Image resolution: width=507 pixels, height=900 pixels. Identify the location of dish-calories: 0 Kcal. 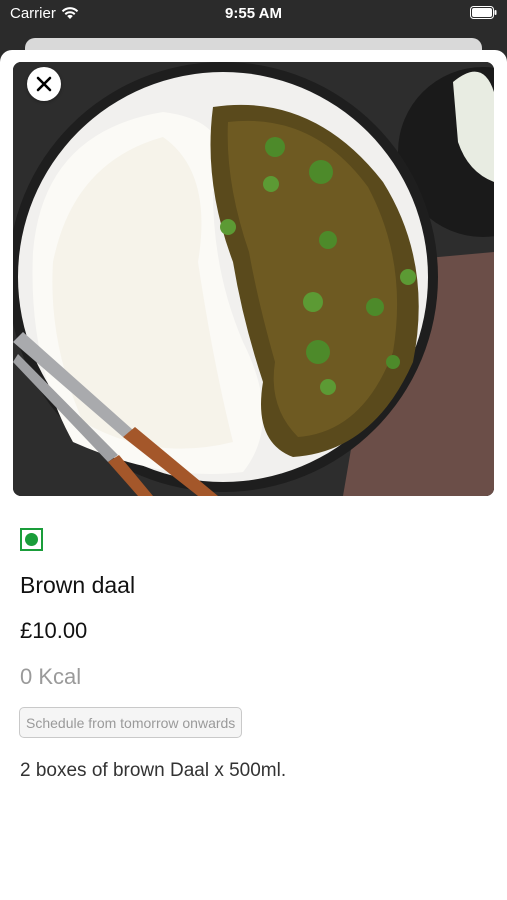
(51, 676).